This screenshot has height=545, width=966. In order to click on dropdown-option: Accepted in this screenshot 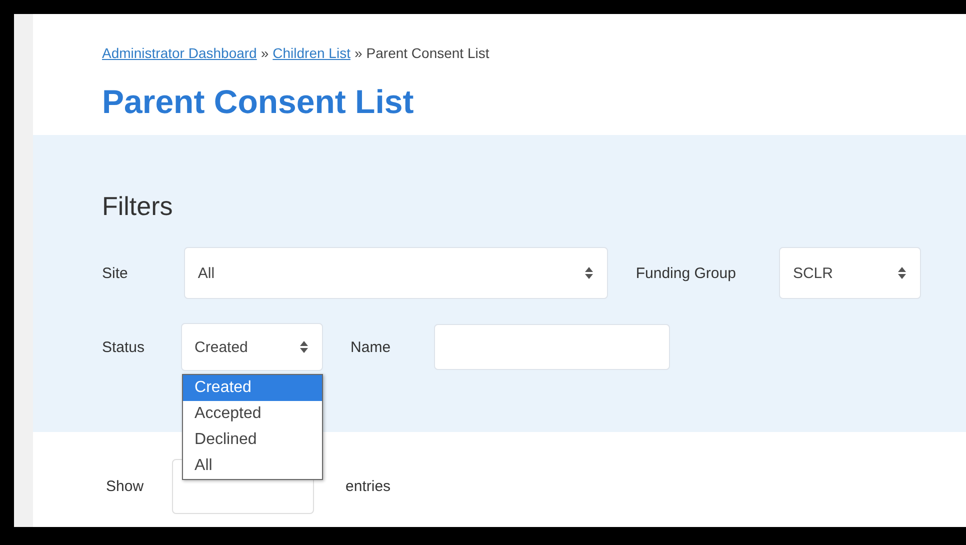, I will do `click(252, 414)`.